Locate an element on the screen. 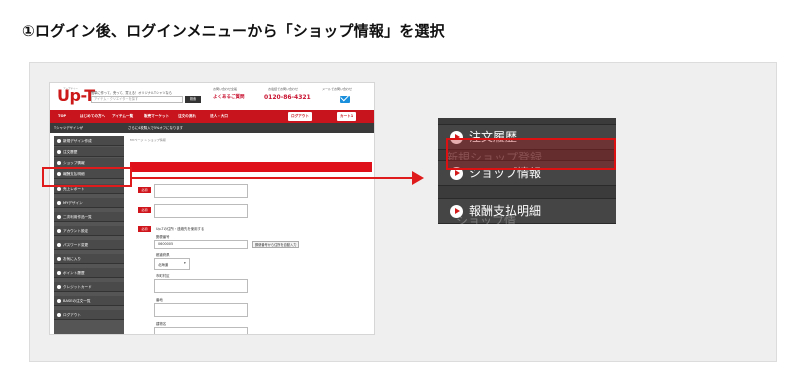 This screenshot has height=390, width=800. contact-mail-label: メールでお問い合わせ is located at coordinates (337, 89).